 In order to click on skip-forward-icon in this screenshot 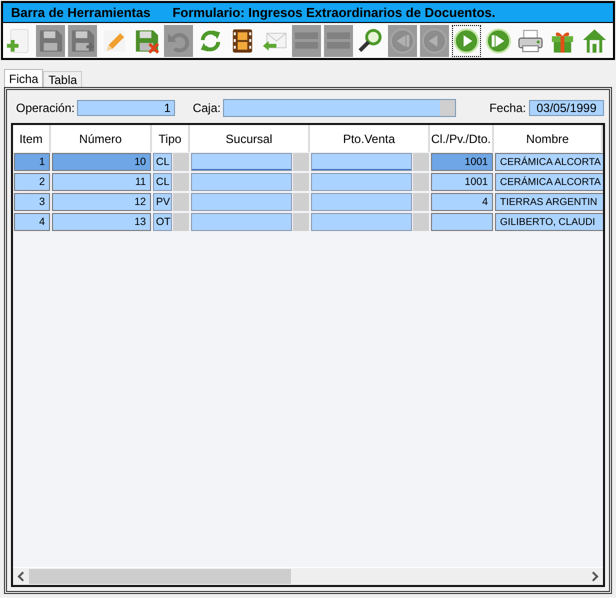, I will do `click(498, 40)`.